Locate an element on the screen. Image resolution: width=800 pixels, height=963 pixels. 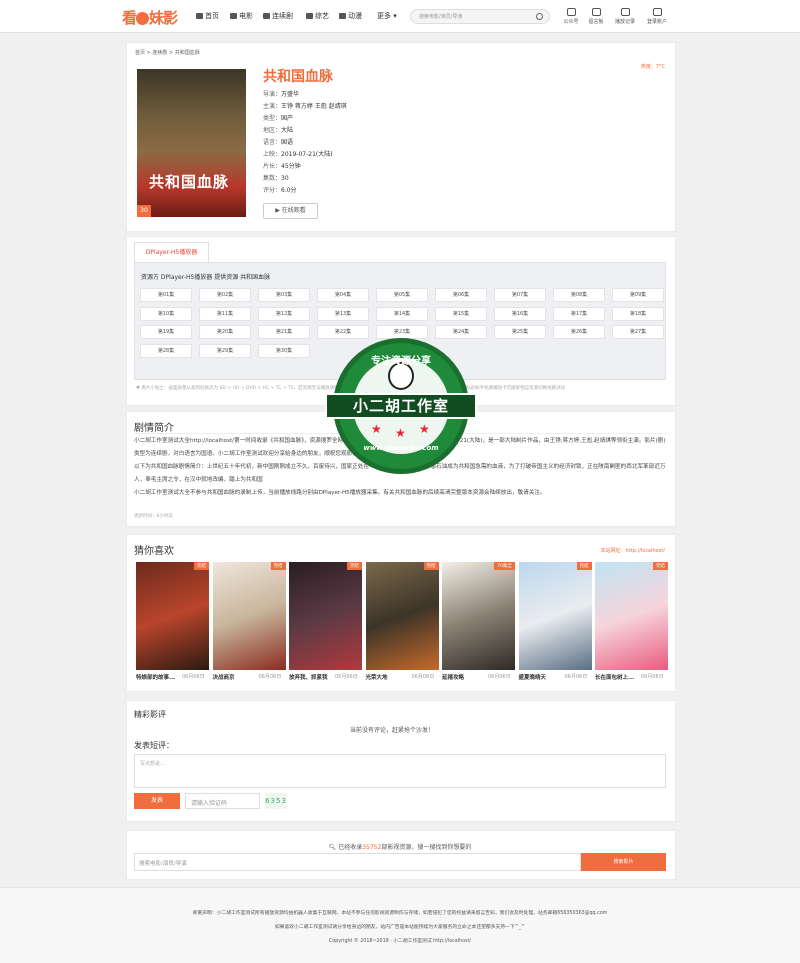
episode-button: 第19集 is located at coordinates (166, 332).